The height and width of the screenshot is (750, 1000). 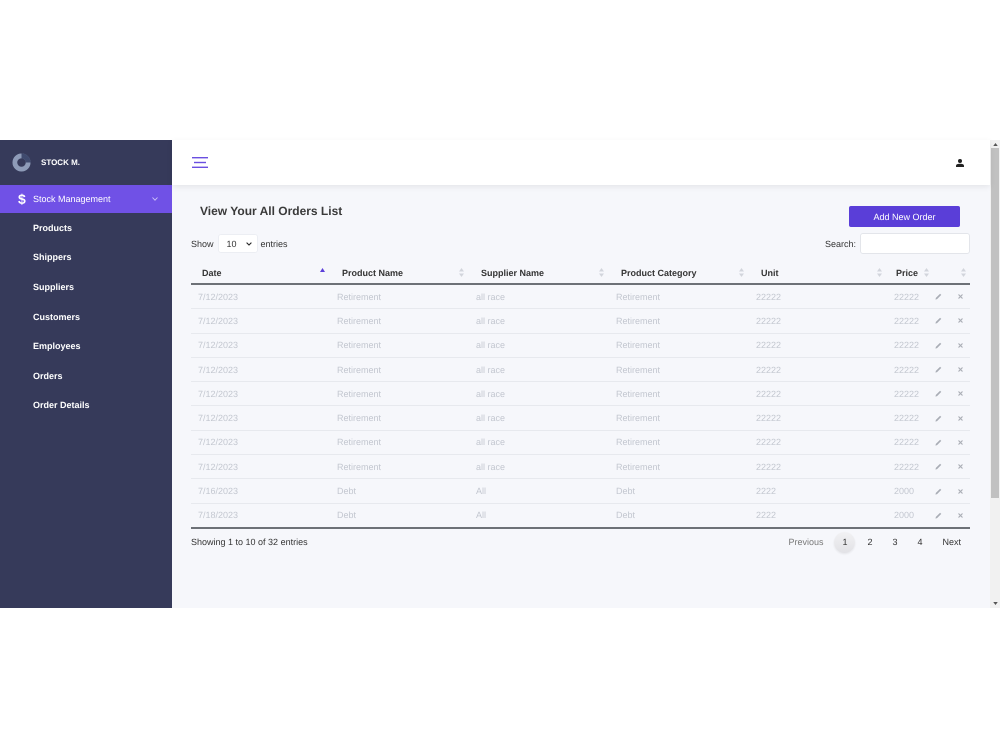 I want to click on ring-logo-icon, so click(x=21, y=162).